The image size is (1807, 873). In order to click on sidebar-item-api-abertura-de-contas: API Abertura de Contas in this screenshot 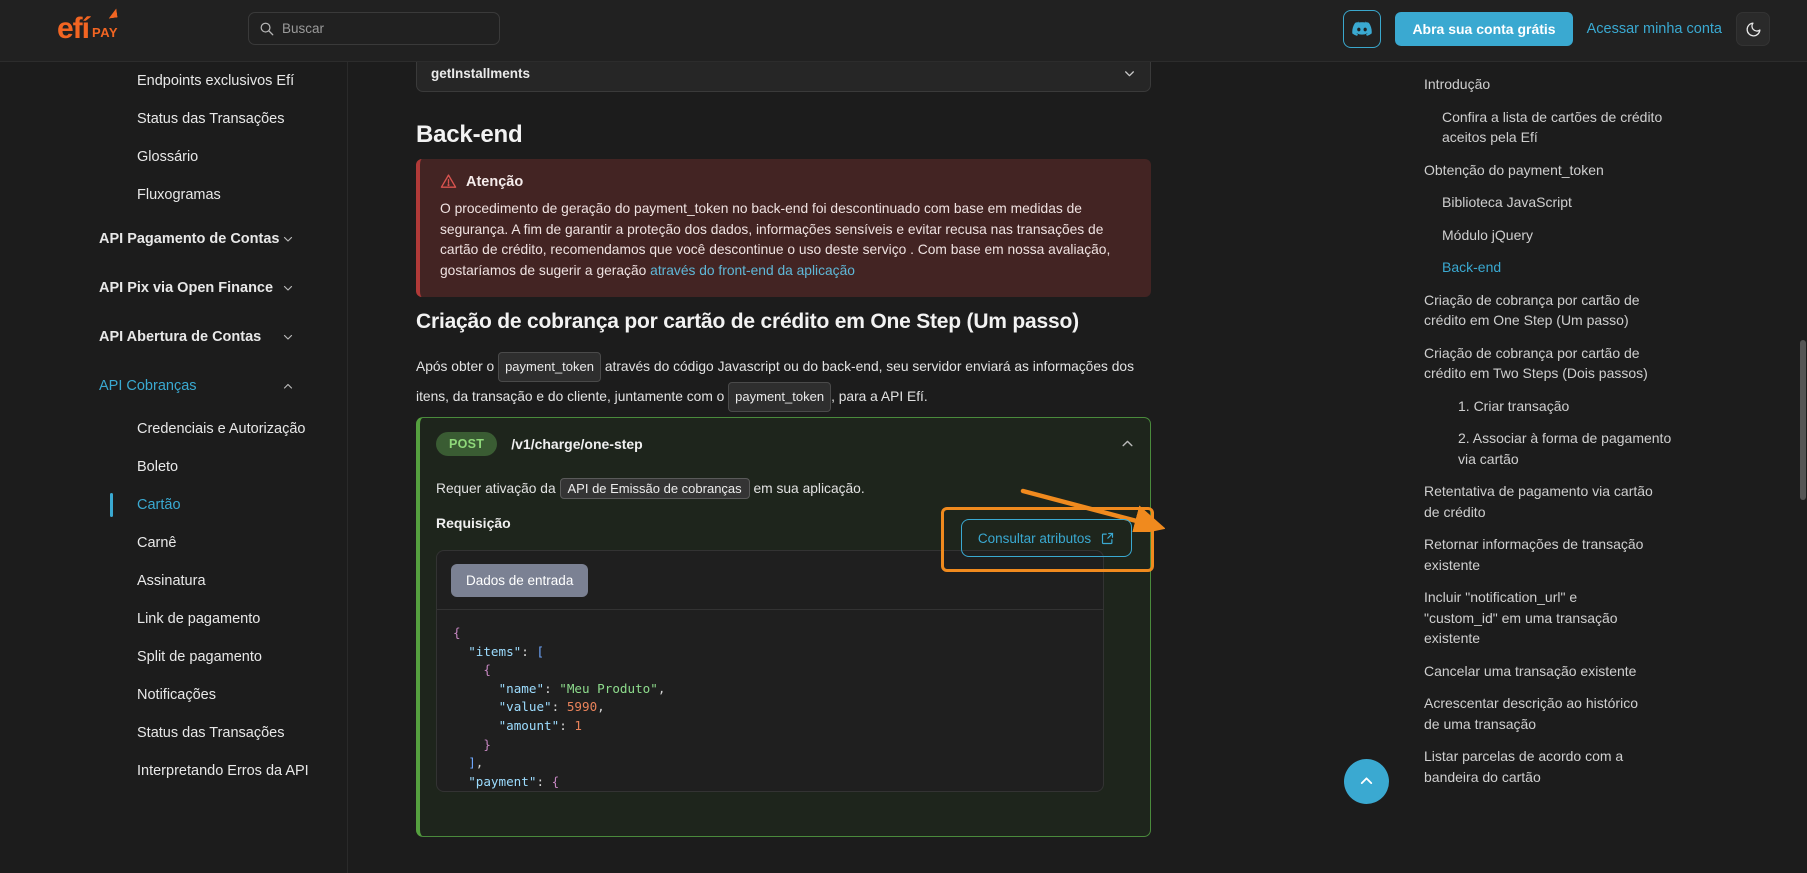, I will do `click(200, 336)`.